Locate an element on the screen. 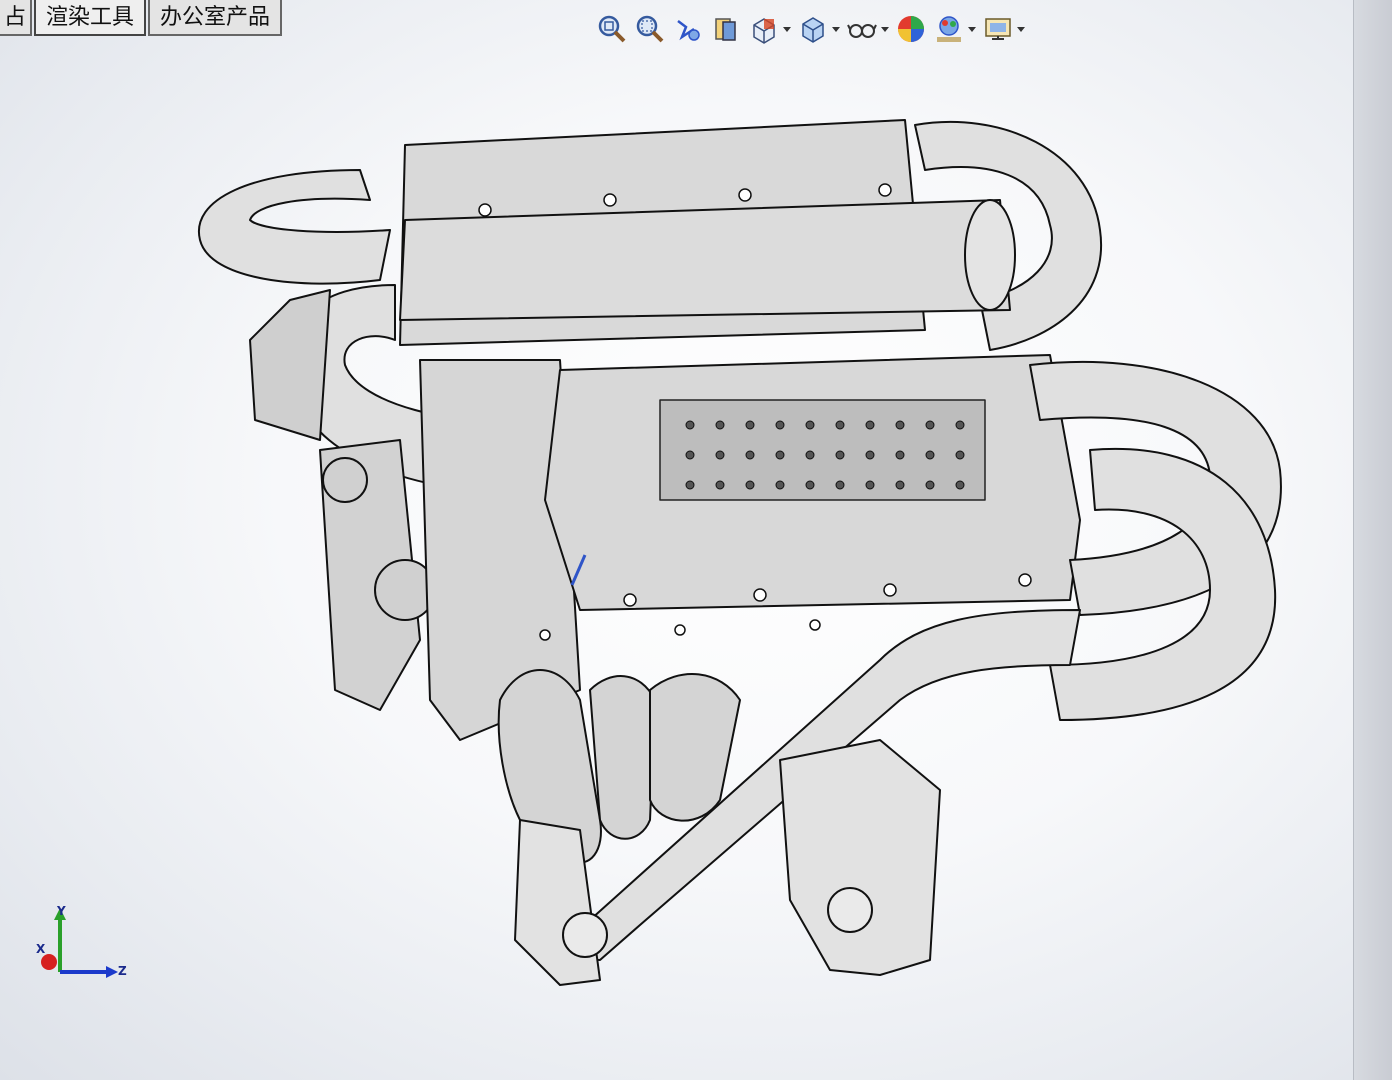 The height and width of the screenshot is (1080, 1392). cover-mesh-panel is located at coordinates (822, 450).